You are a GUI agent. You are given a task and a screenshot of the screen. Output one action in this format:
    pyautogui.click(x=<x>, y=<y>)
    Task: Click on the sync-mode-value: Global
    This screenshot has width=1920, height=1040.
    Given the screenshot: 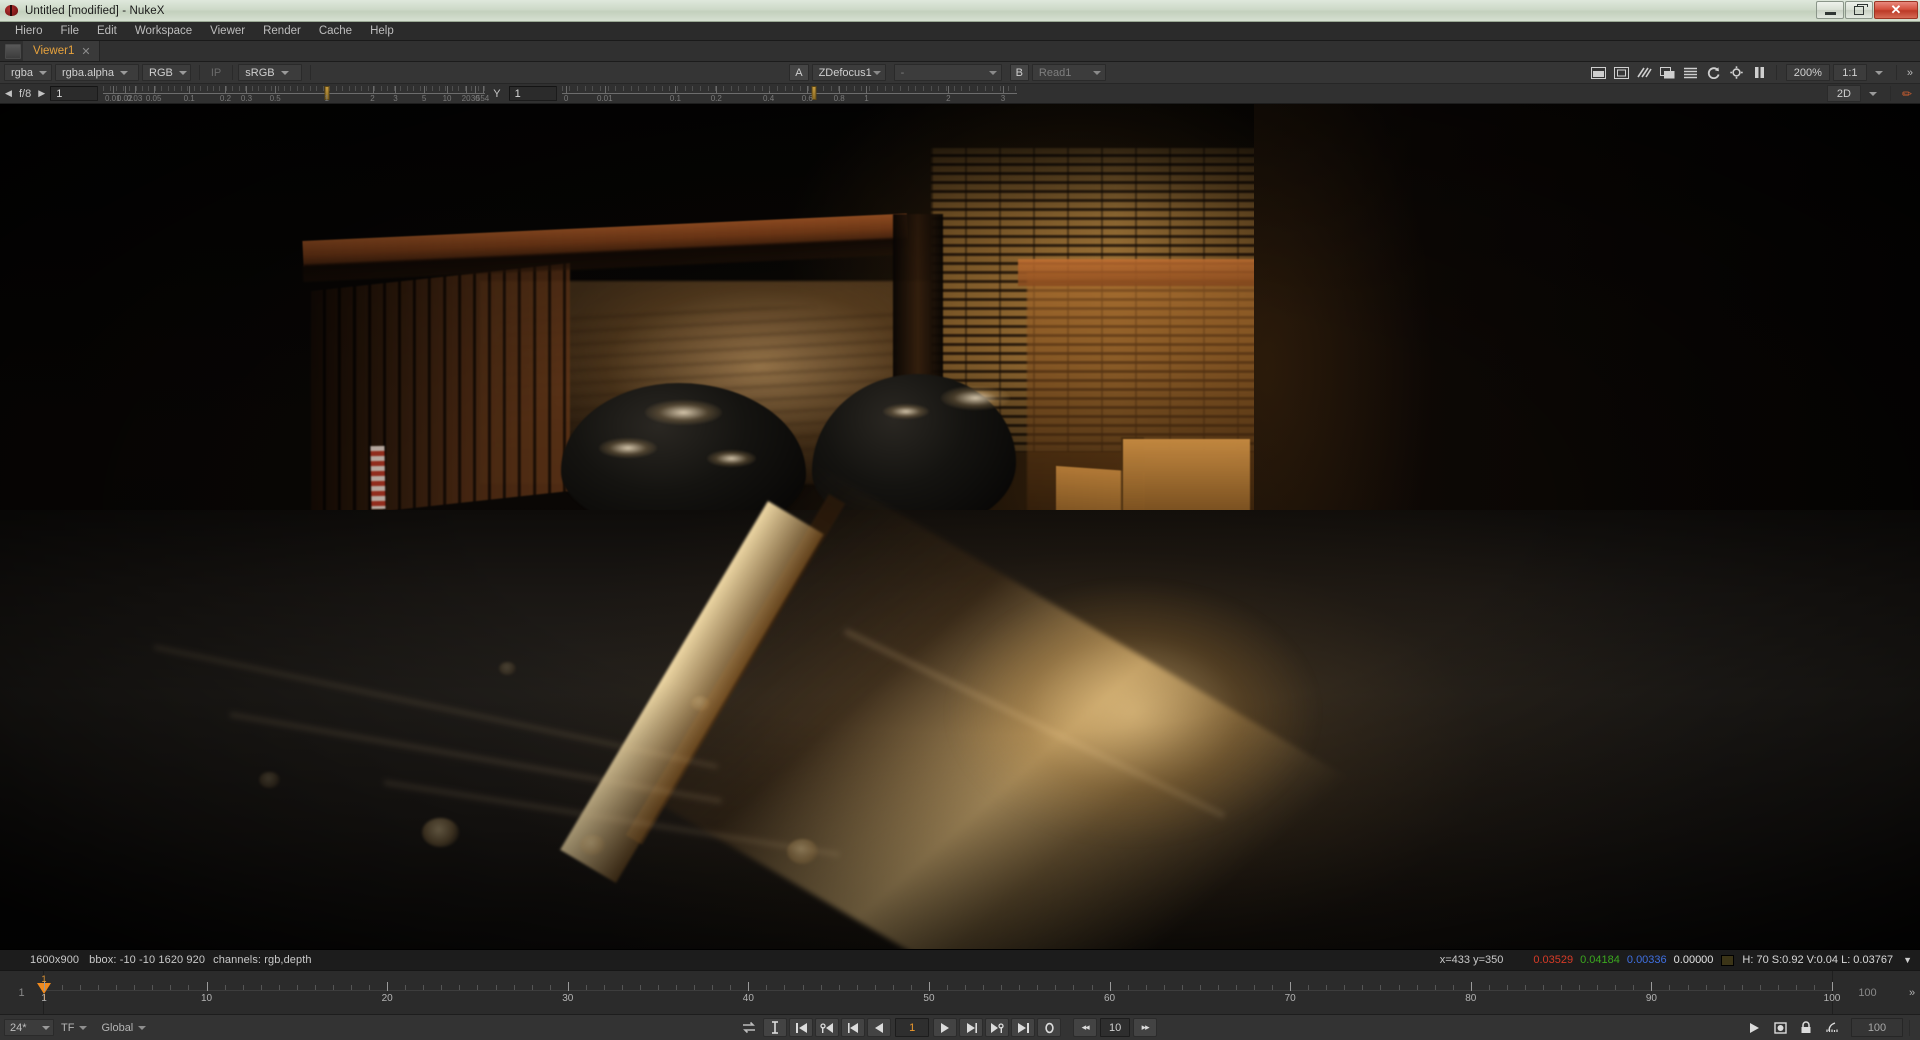 What is the action you would take?
    pyautogui.click(x=117, y=1027)
    